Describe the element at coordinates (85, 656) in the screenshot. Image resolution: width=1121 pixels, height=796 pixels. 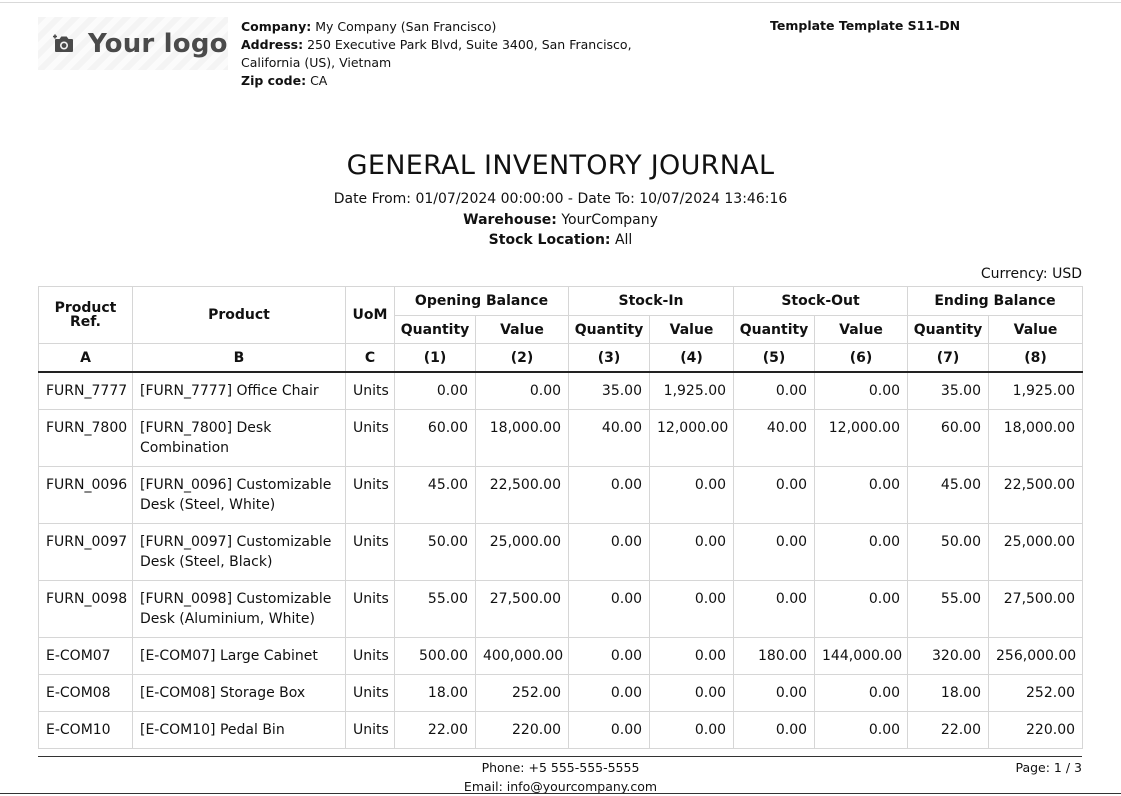
I see `cell-product-ref: E-COM07` at that location.